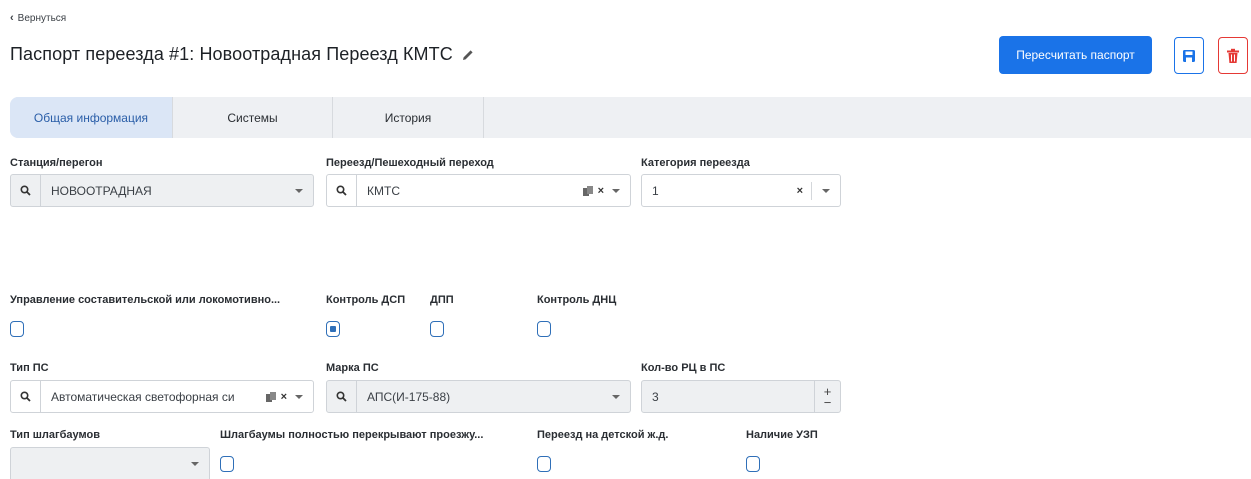  I want to click on tabs-bar: Общая информация Системы История, so click(630, 117).